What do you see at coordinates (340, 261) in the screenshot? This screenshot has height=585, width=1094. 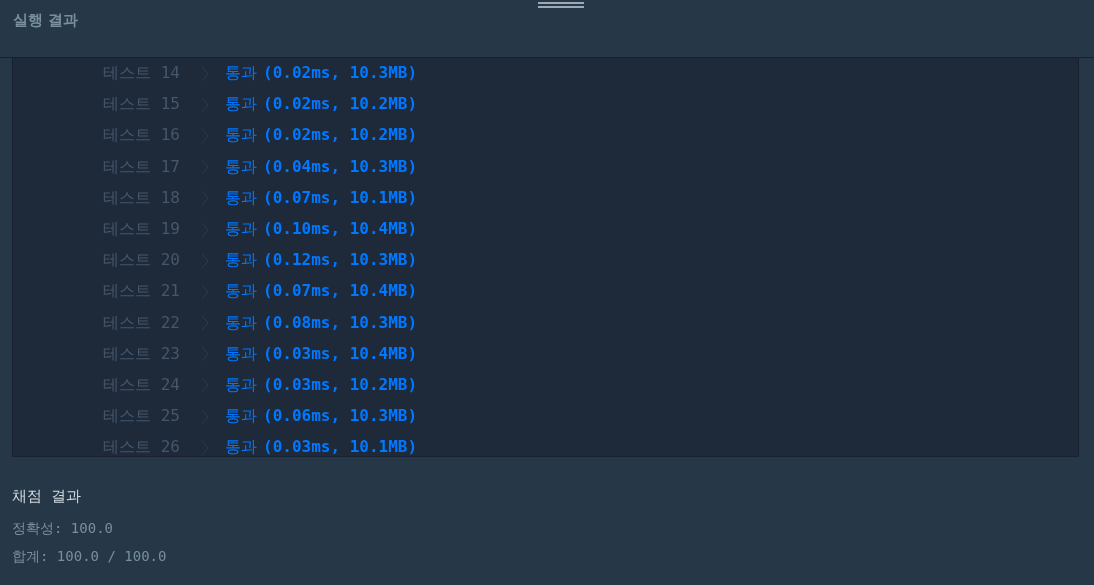 I see `test-detail: (0.12ms, 10.3MB)` at bounding box center [340, 261].